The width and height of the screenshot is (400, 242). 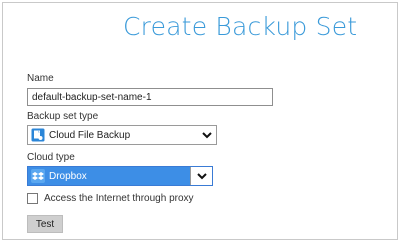 I want to click on cloud-type-value: Dropbox, so click(x=68, y=176).